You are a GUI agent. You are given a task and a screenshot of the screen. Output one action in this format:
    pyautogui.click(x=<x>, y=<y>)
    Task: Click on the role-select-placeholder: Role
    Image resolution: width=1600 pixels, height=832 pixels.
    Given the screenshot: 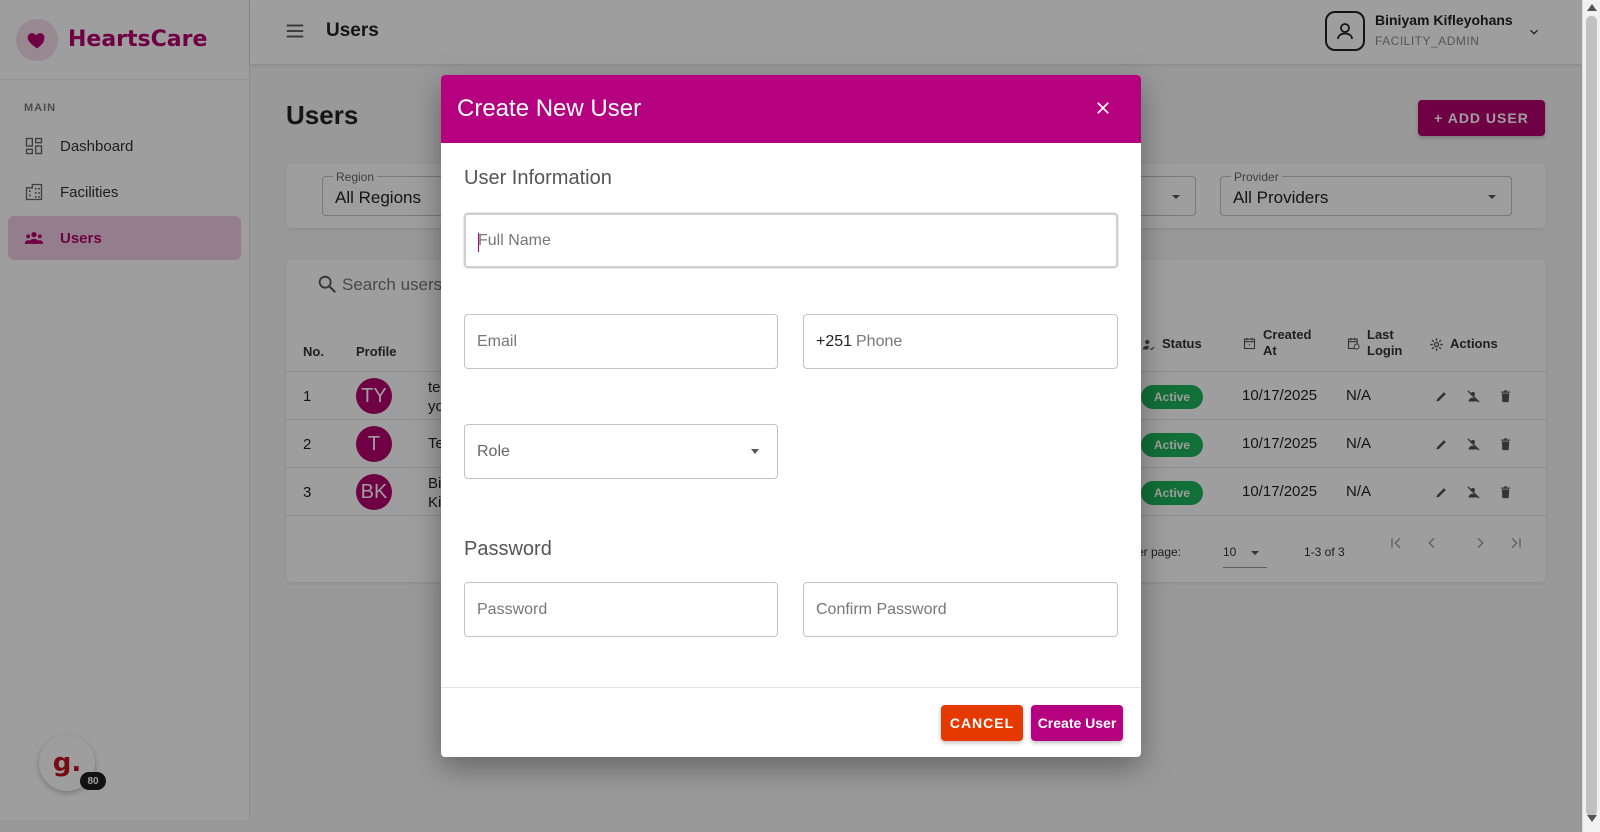 What is the action you would take?
    pyautogui.click(x=493, y=451)
    